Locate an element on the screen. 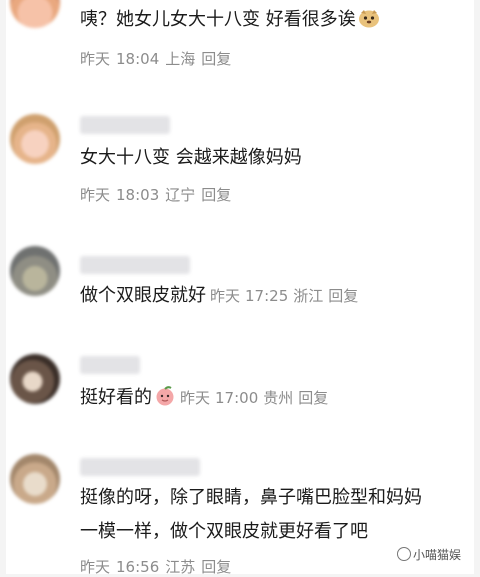 The width and height of the screenshot is (480, 577). comment-text: 挺好看的 昨天 17:00 贵州 回复 is located at coordinates (206, 398).